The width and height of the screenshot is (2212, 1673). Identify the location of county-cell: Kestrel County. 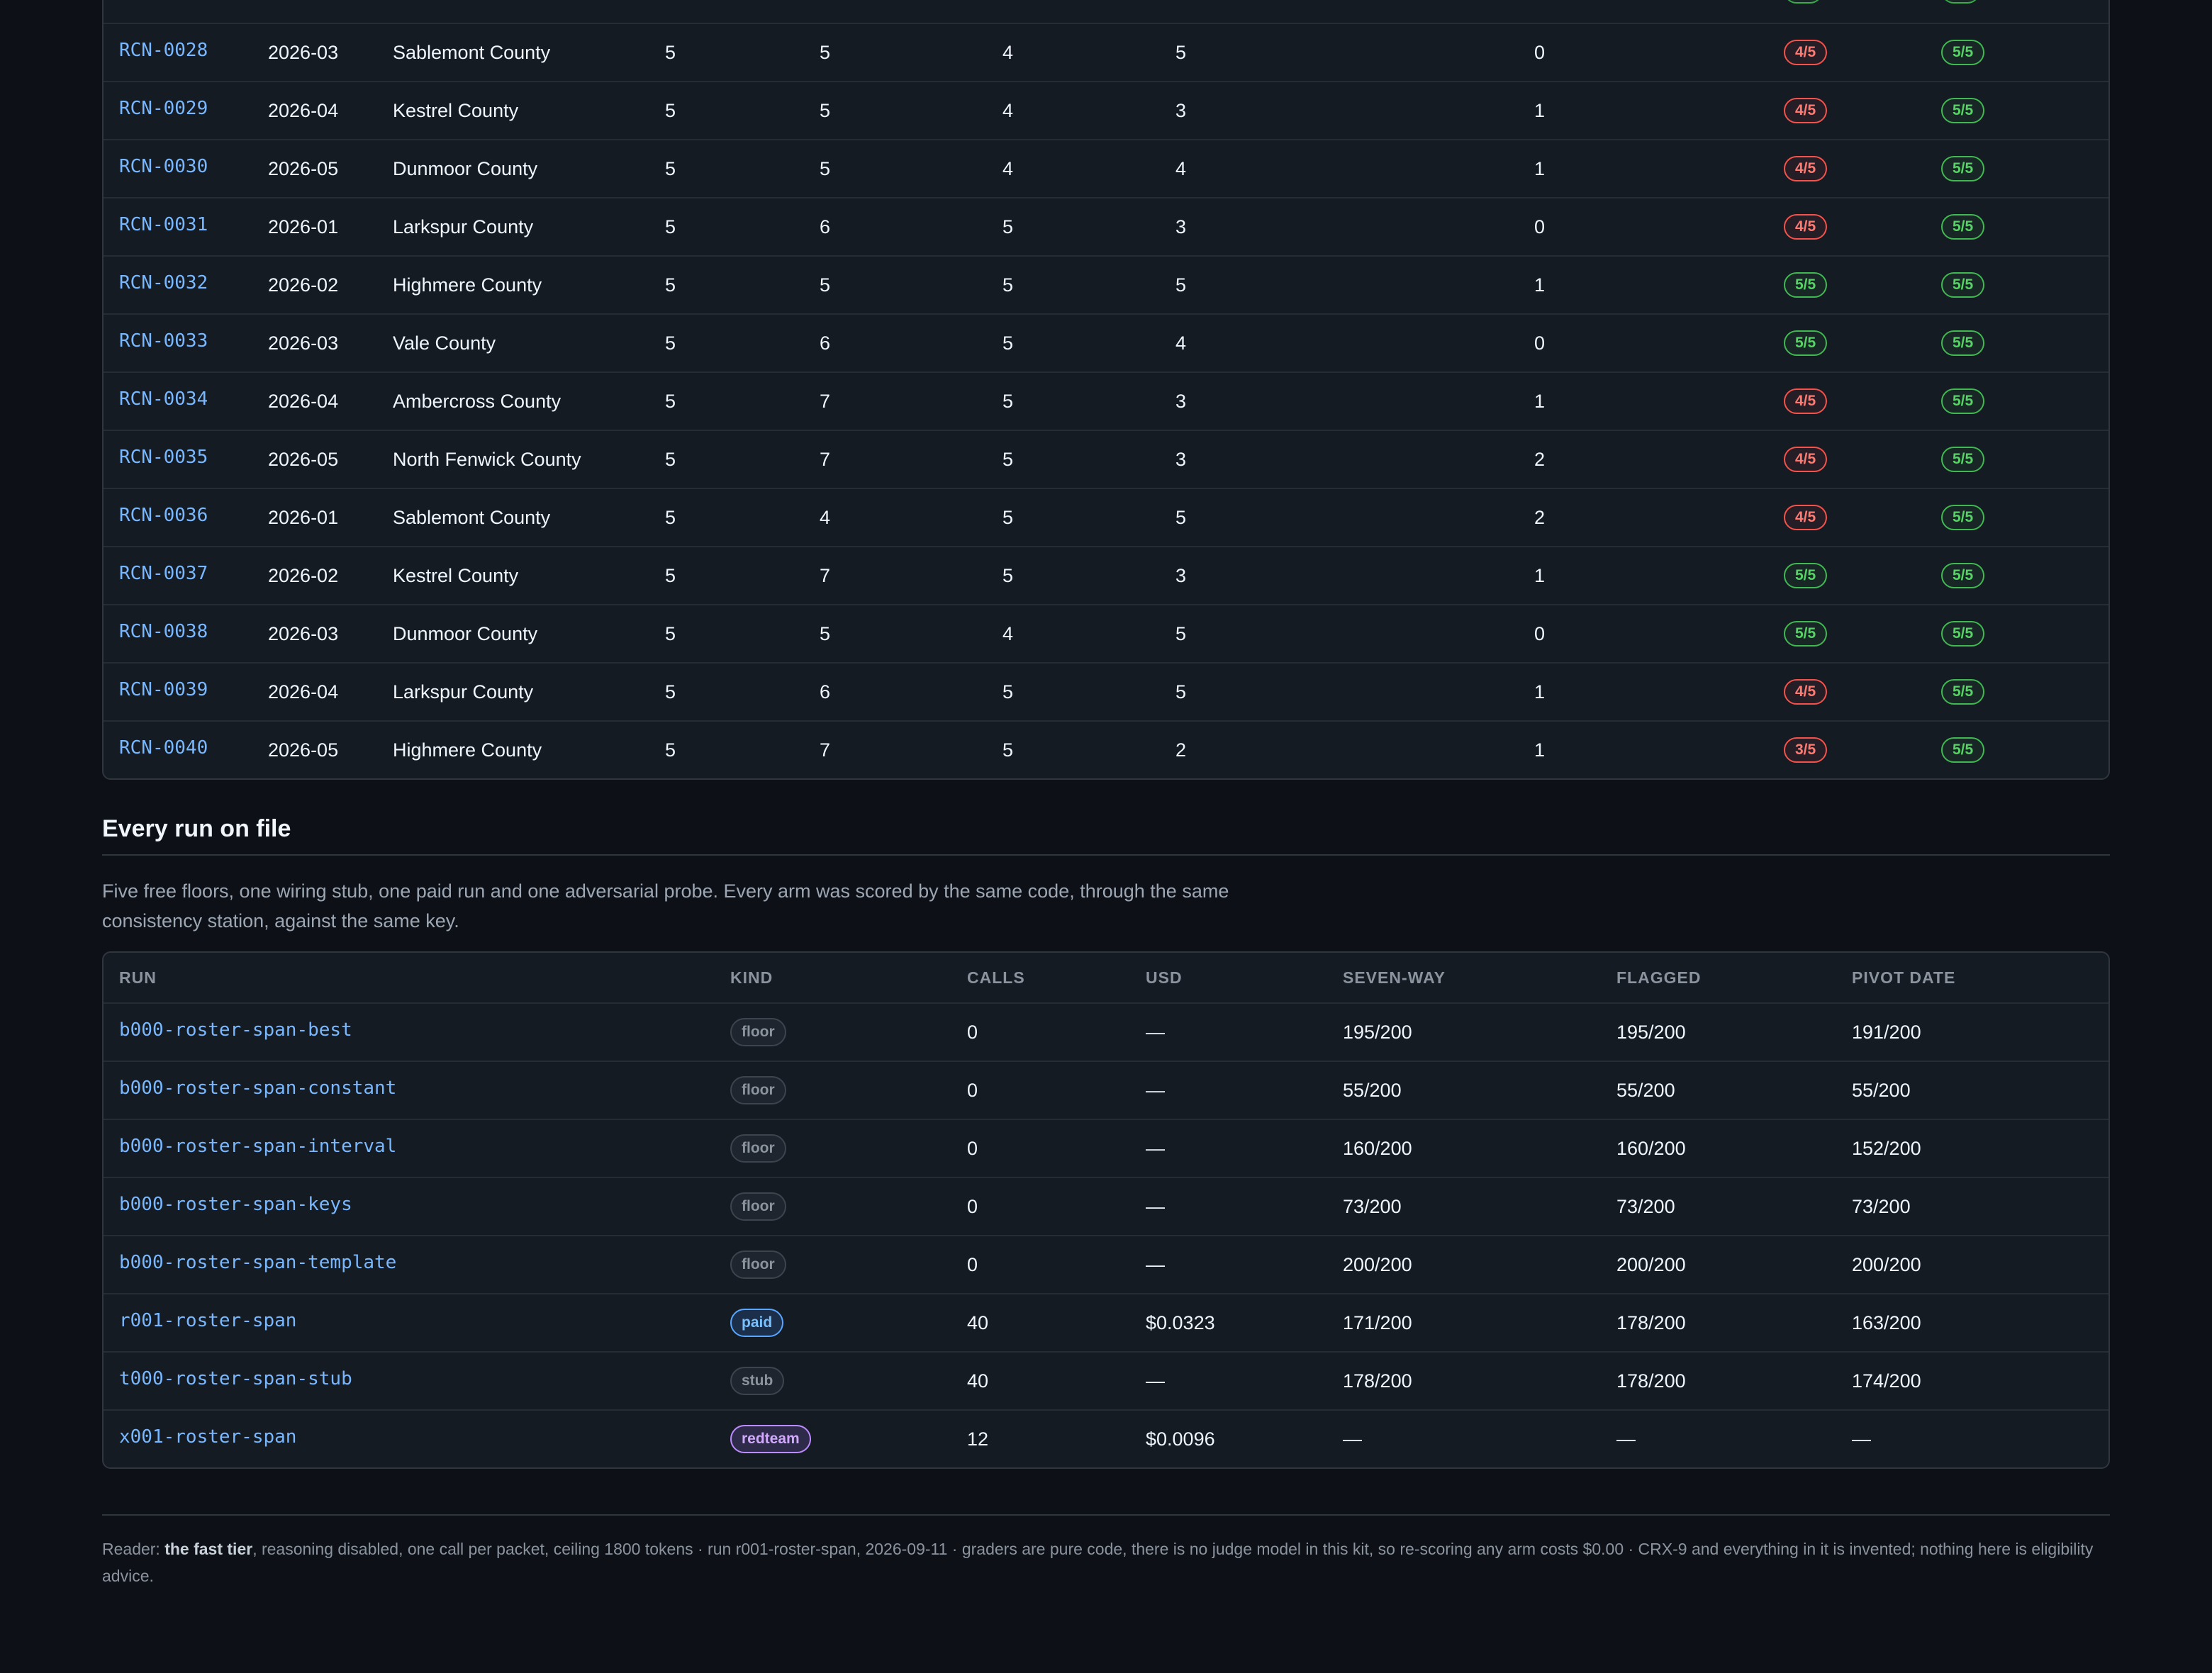
(456, 575).